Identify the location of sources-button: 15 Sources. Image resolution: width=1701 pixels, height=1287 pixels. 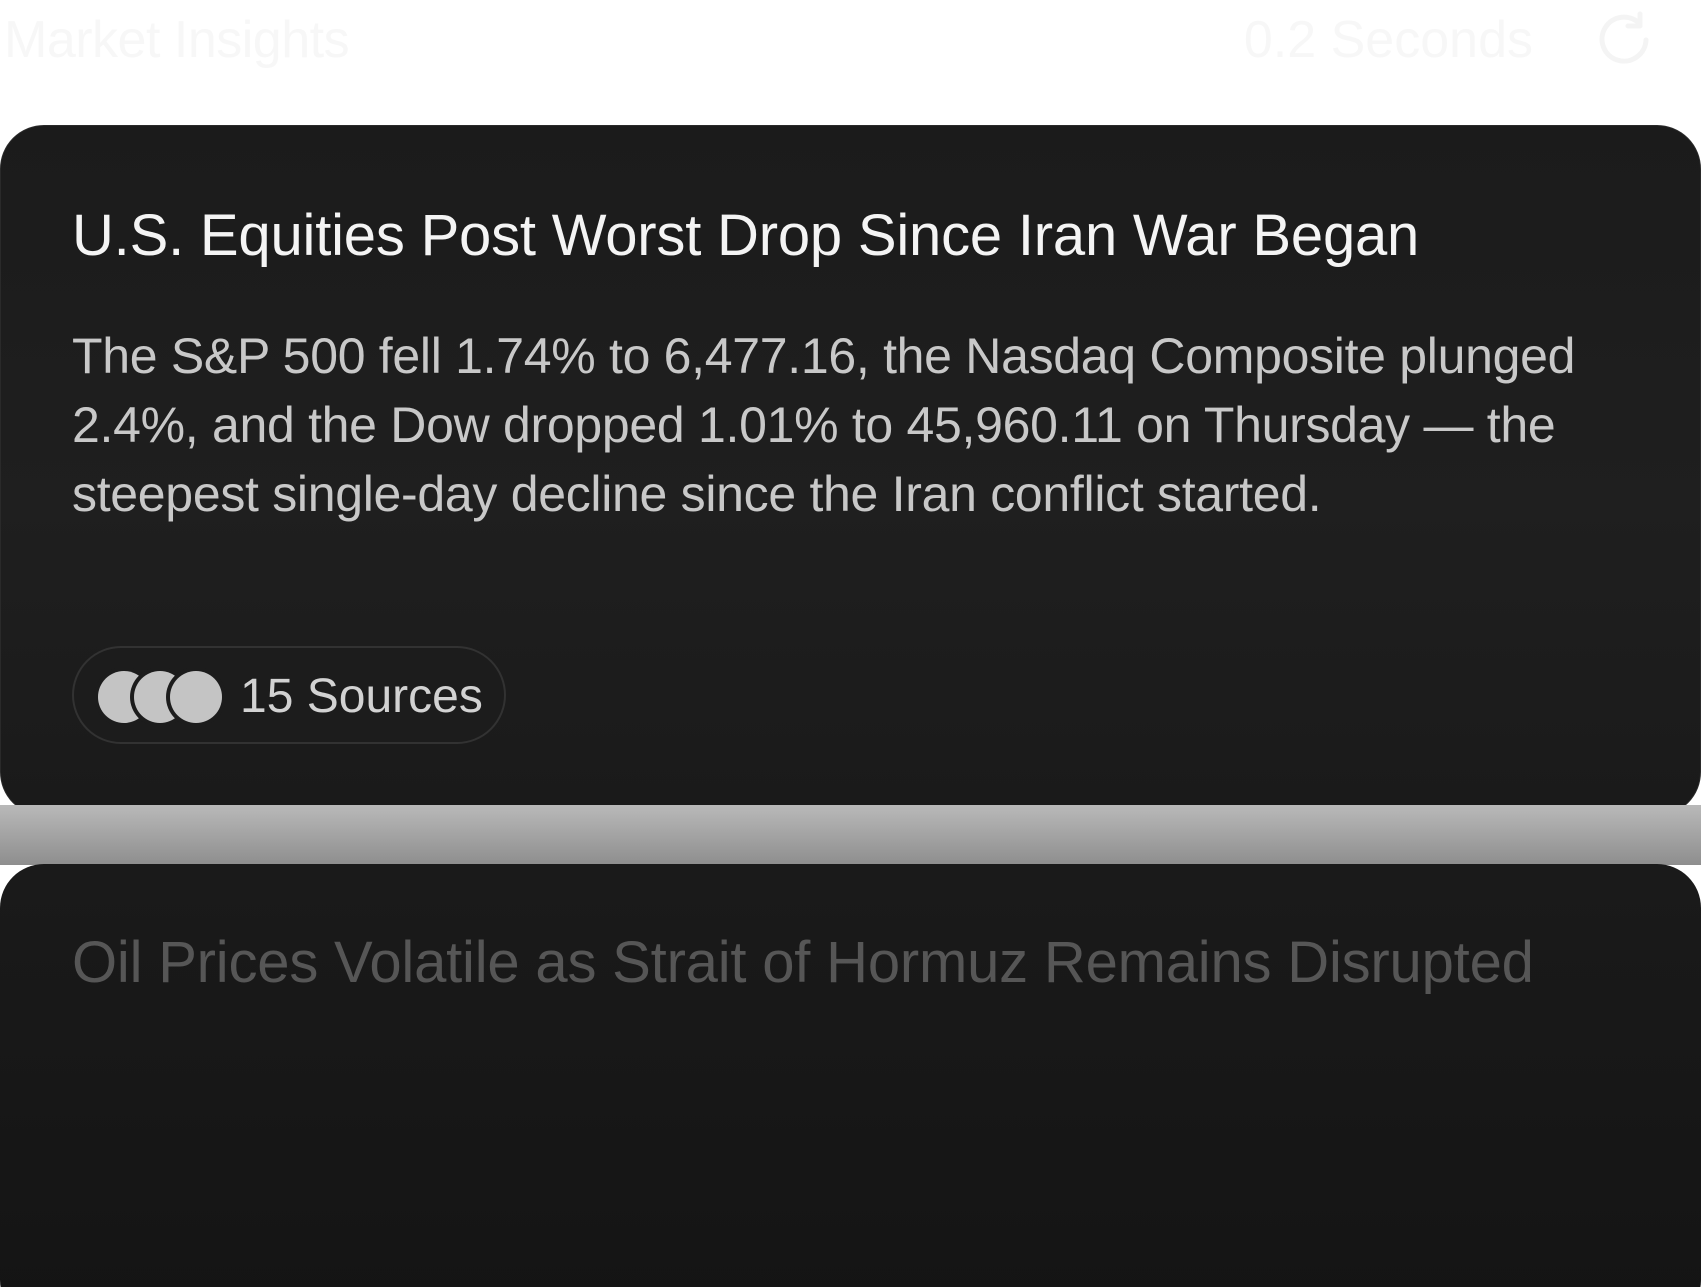
(289, 695).